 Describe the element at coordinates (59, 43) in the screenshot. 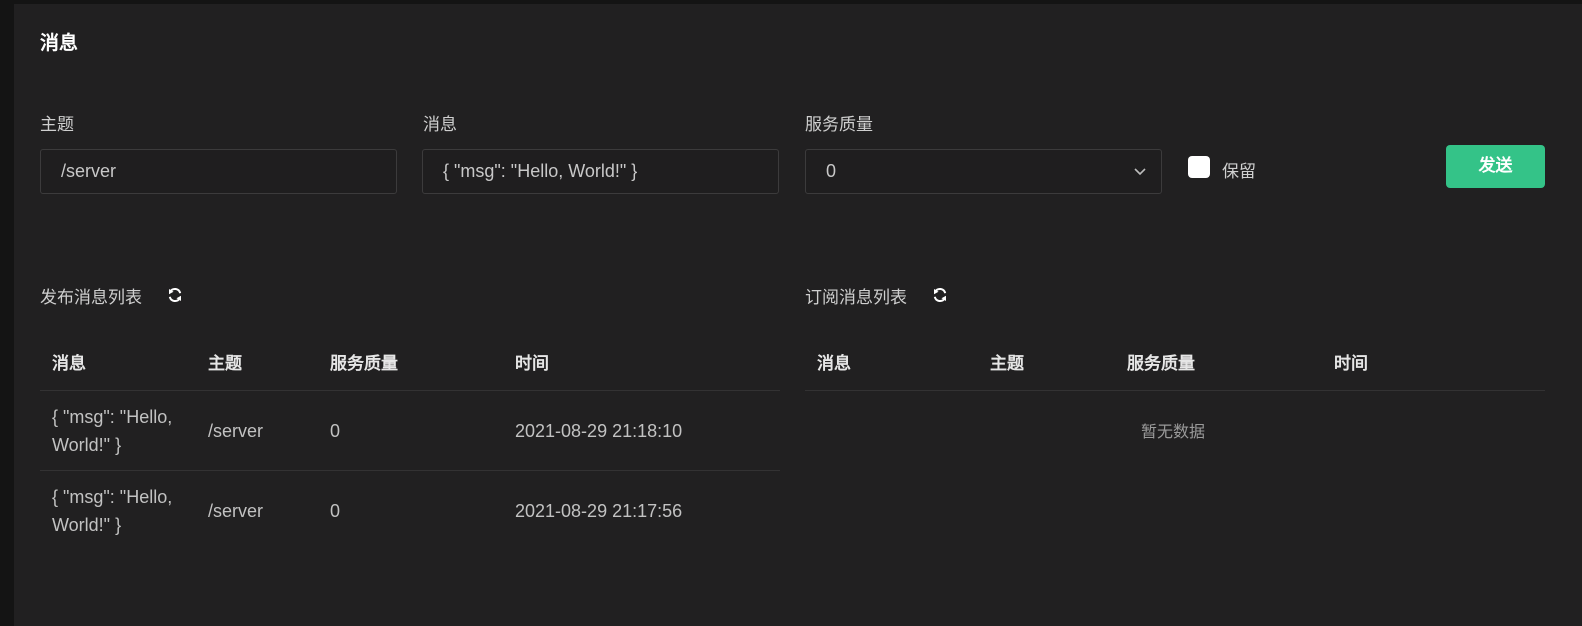

I see `page-title: 消息` at that location.